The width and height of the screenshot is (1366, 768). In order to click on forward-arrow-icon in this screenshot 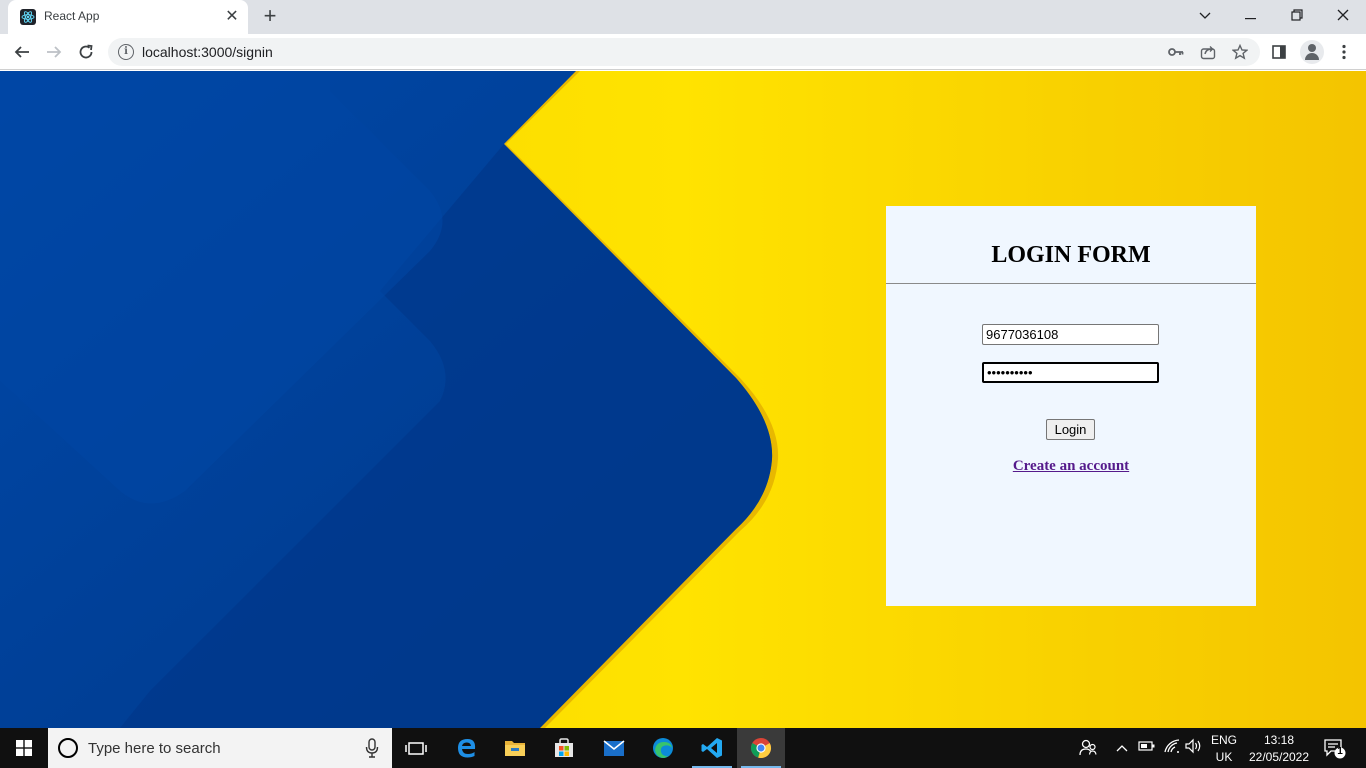, I will do `click(54, 52)`.